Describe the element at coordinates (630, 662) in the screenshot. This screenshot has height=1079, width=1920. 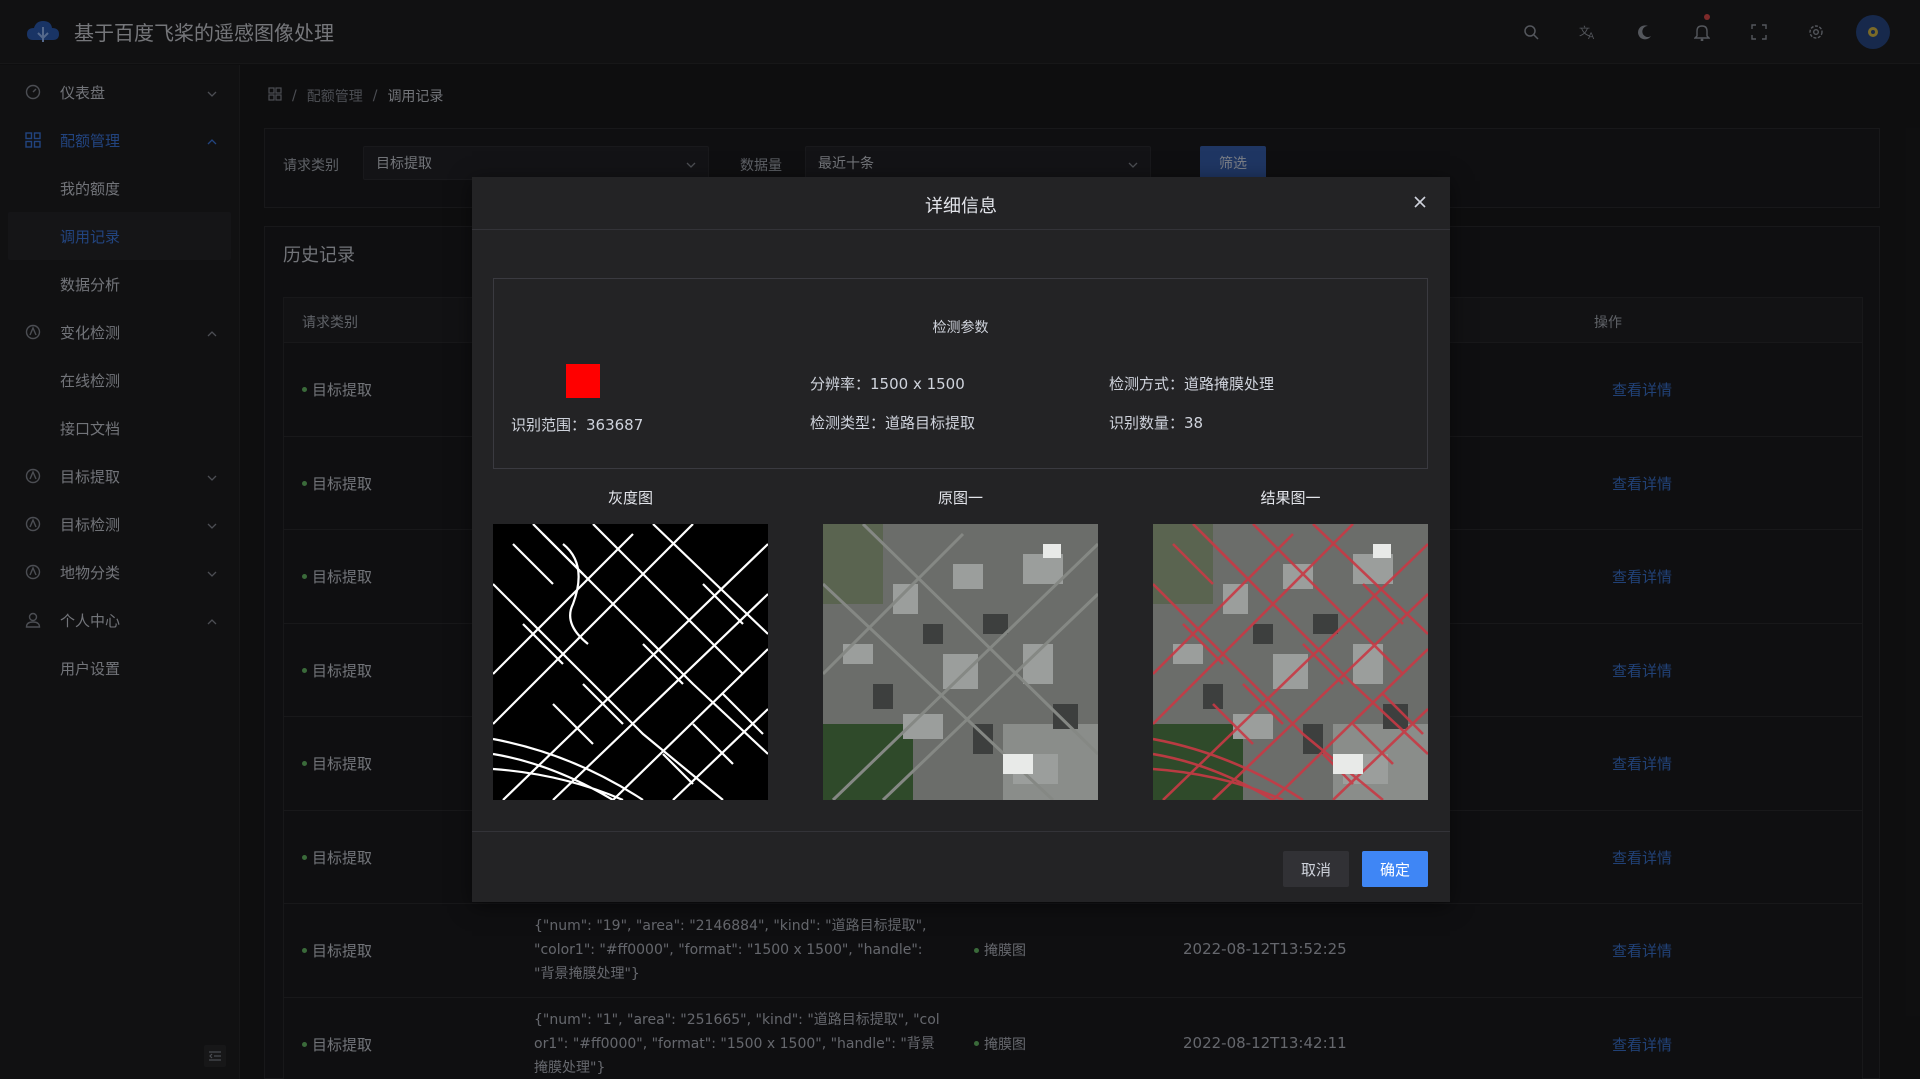
I see `gray-image` at that location.